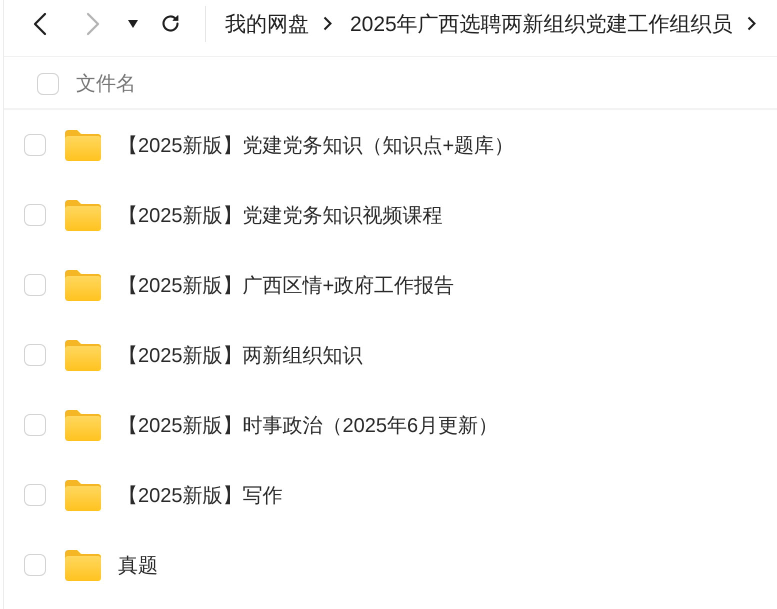 This screenshot has width=777, height=609. Describe the element at coordinates (106, 84) in the screenshot. I see `column-header: 文件名` at that location.